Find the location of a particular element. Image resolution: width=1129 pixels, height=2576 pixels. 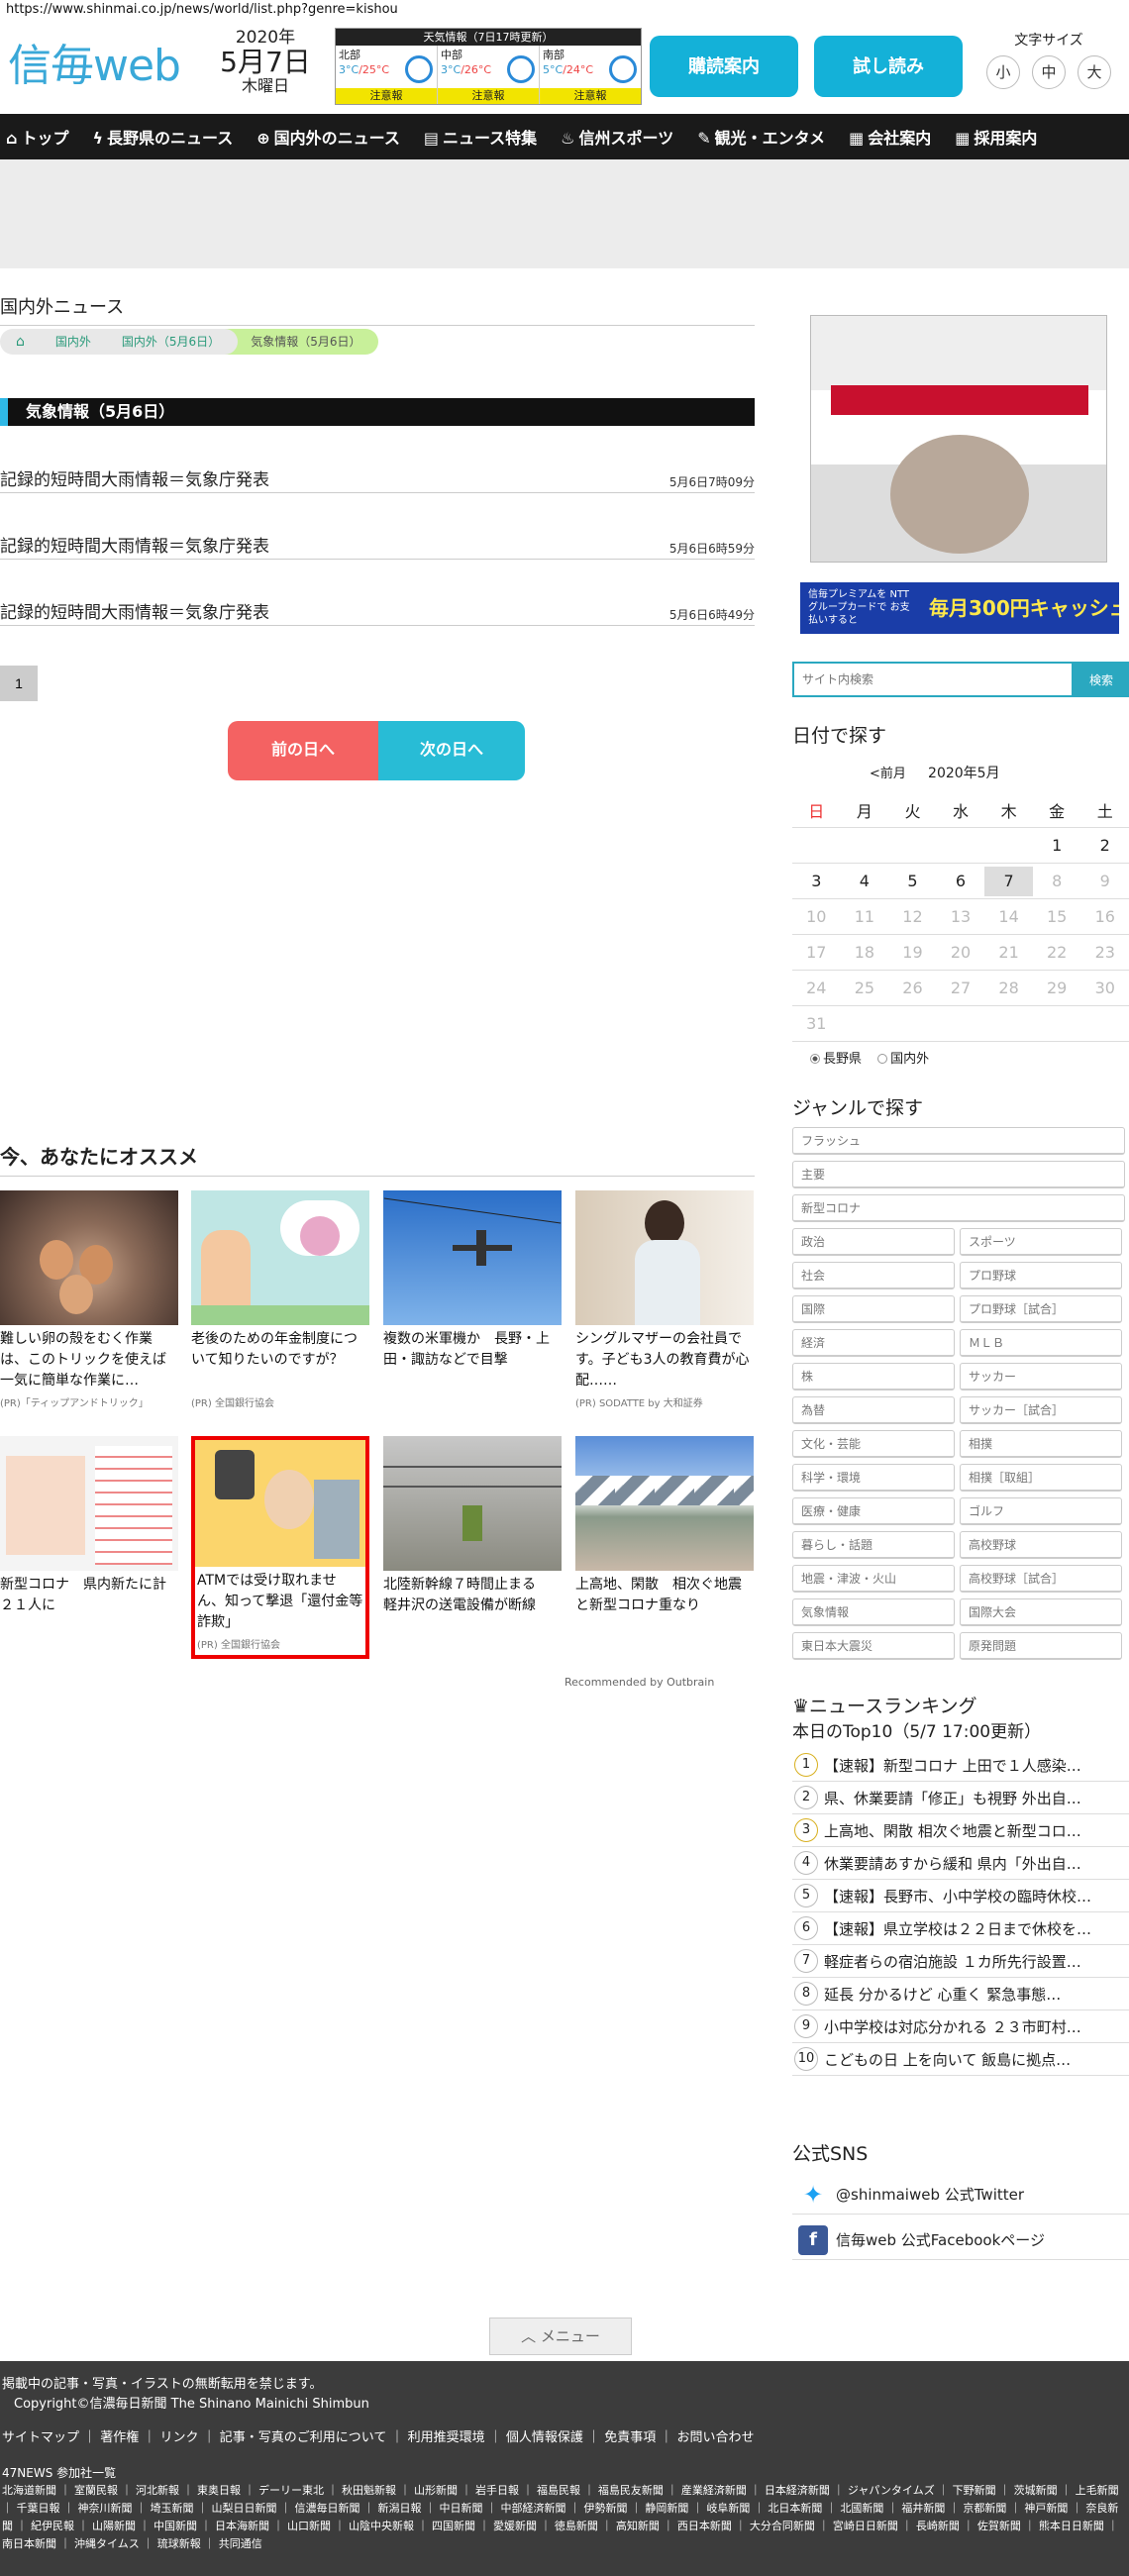

shinkansen-image is located at coordinates (472, 1503).